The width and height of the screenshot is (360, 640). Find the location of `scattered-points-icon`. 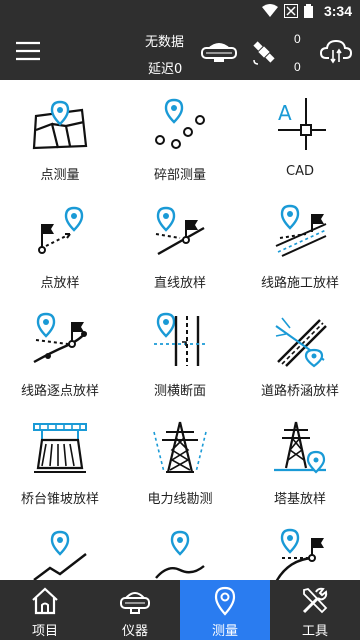

scattered-points-icon is located at coordinates (180, 123).